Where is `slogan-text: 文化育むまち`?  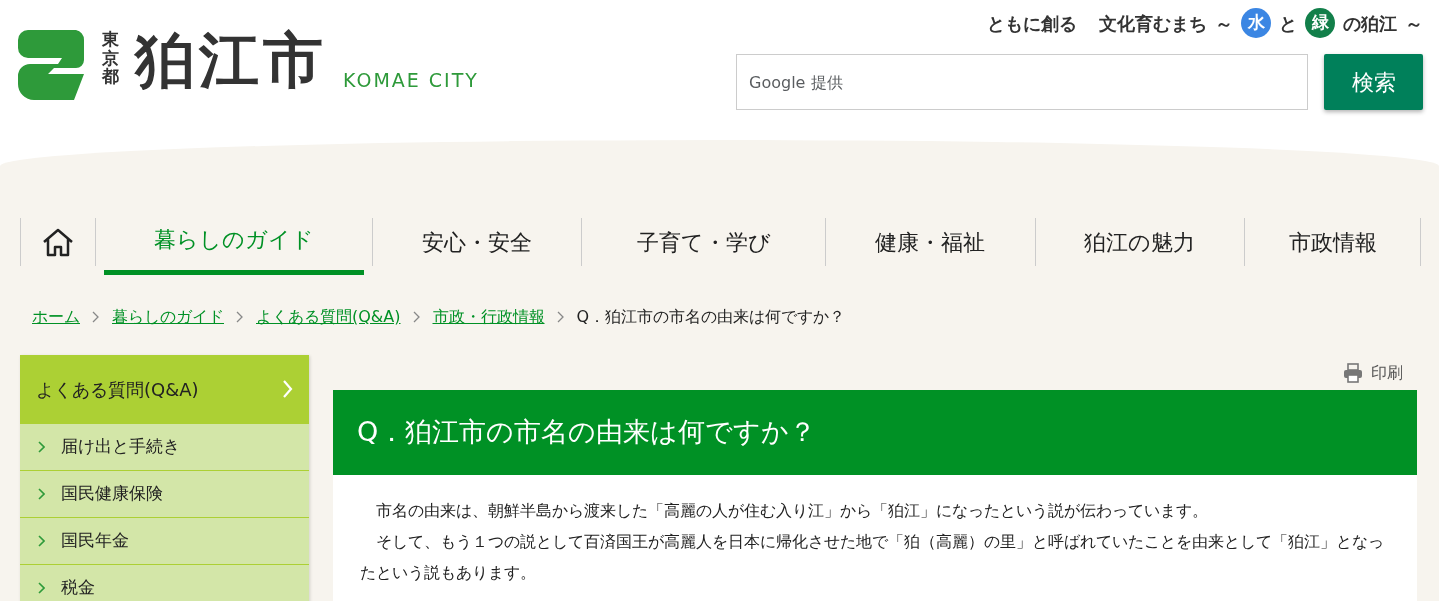
slogan-text: 文化育むまち is located at coordinates (1153, 23).